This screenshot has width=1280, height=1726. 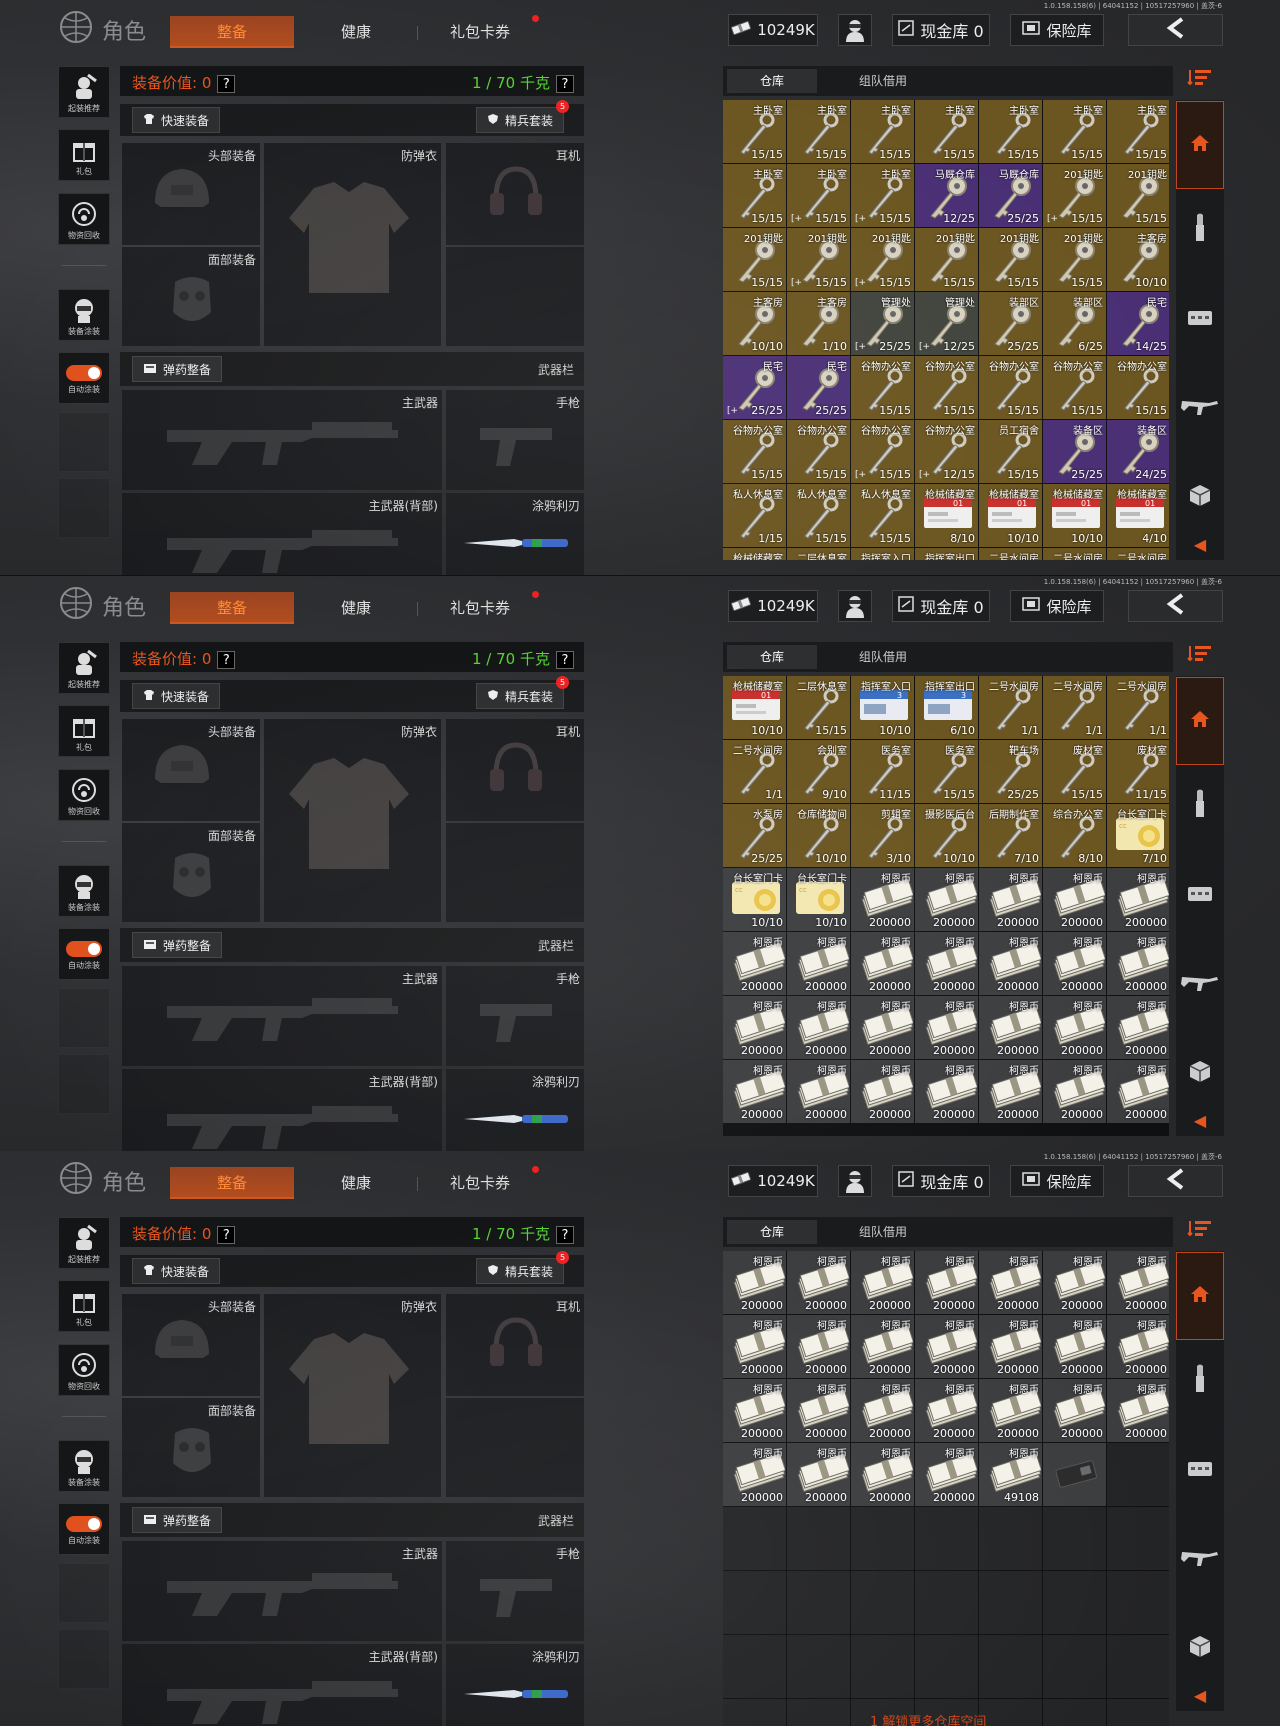 I want to click on inventory-item: 装部区 25/25, so click(x=1010, y=323).